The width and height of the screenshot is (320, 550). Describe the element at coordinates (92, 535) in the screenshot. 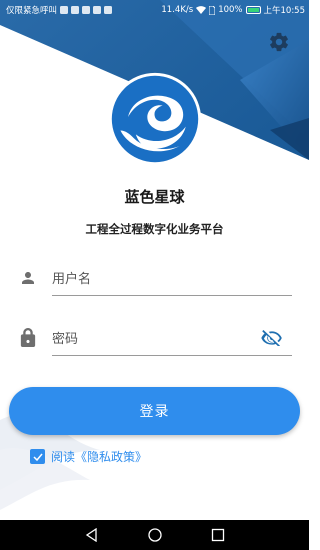

I see `triangle-back-icon` at that location.